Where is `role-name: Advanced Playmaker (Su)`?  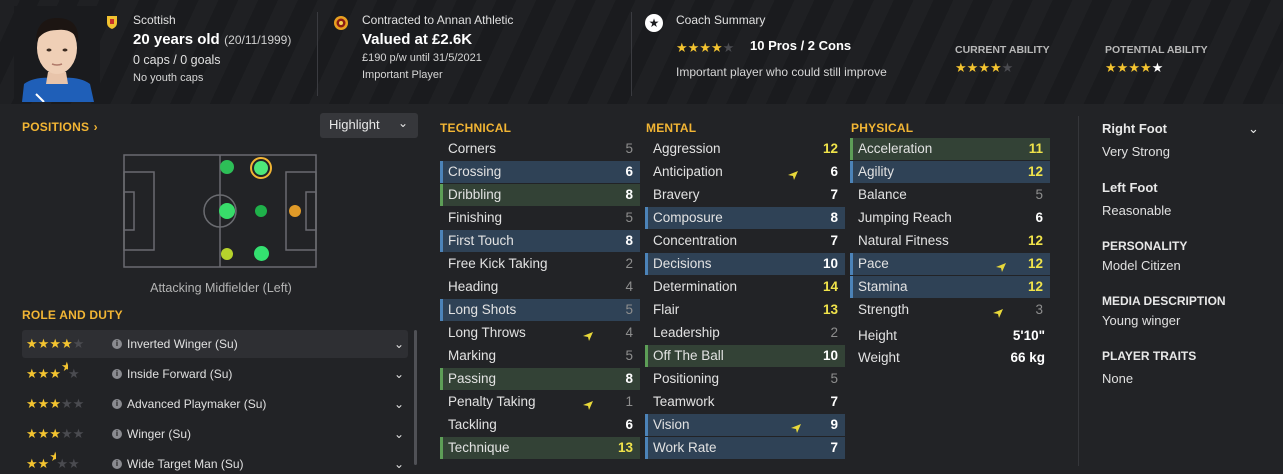
role-name: Advanced Playmaker (Su) is located at coordinates (197, 404).